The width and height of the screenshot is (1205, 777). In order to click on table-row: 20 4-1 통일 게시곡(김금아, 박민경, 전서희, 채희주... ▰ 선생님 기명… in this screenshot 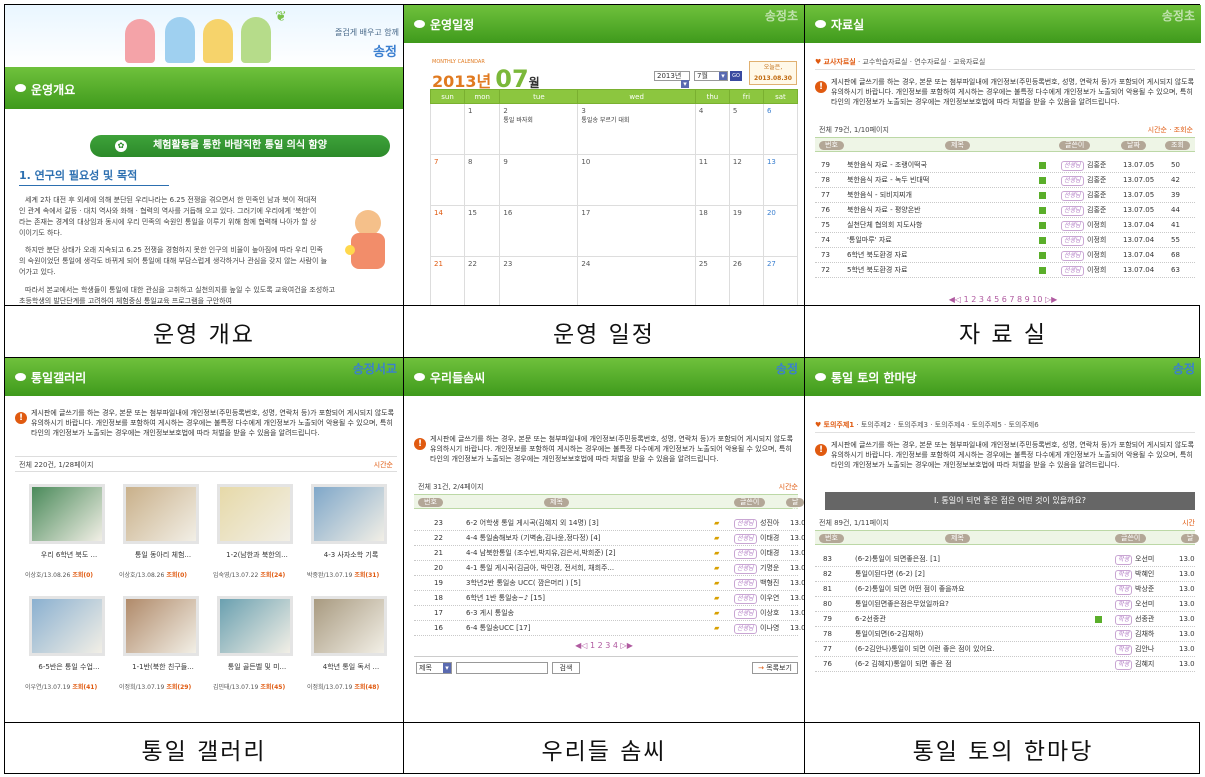, I will do `click(609, 568)`.